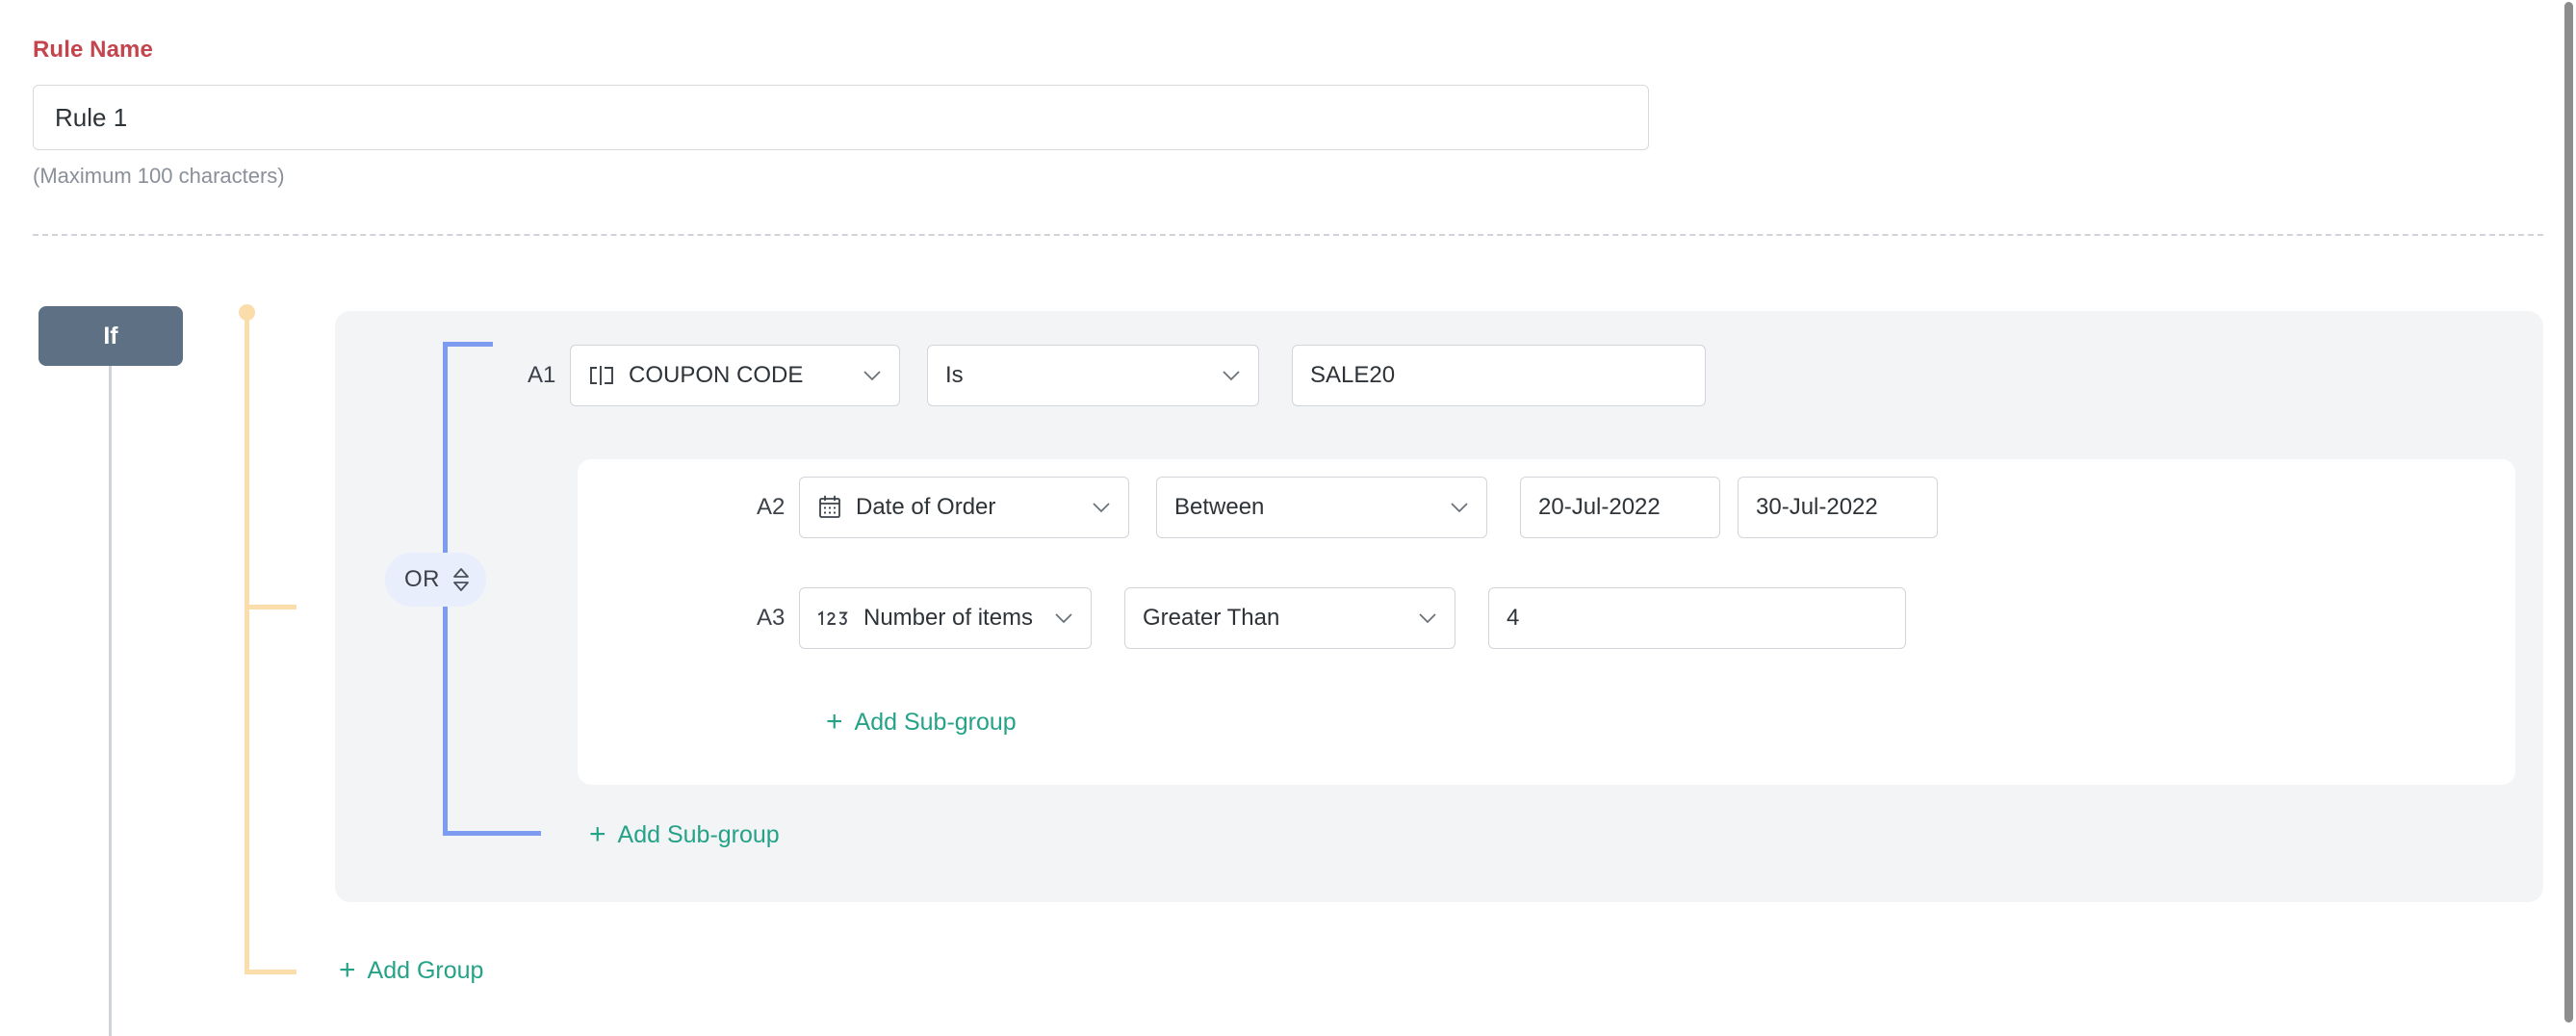 The image size is (2576, 1036). What do you see at coordinates (1289, 618) in the screenshot?
I see `condition-operator-select: Greater Than` at bounding box center [1289, 618].